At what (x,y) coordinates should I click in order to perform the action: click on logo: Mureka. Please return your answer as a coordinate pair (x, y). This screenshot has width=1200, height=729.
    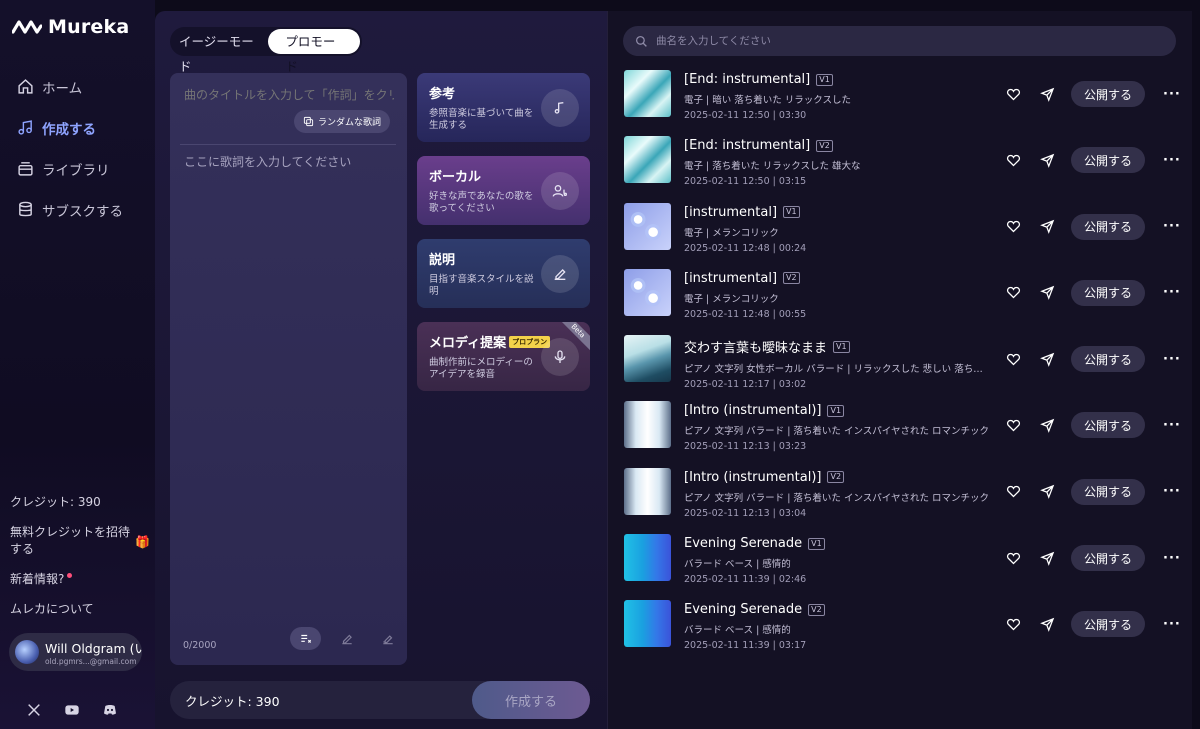
    Looking at the image, I should click on (70, 27).